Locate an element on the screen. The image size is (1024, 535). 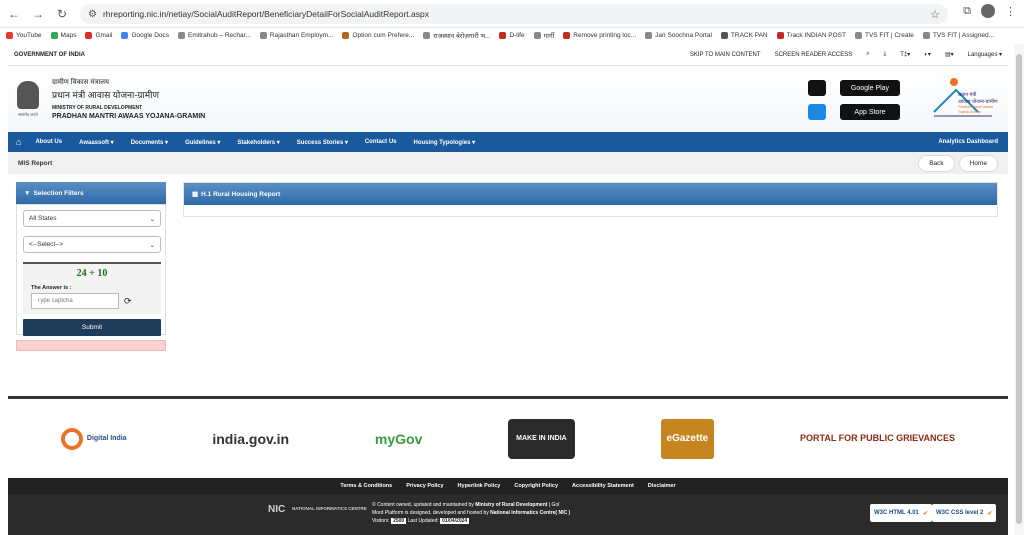
home-button: Home is located at coordinates (978, 163).